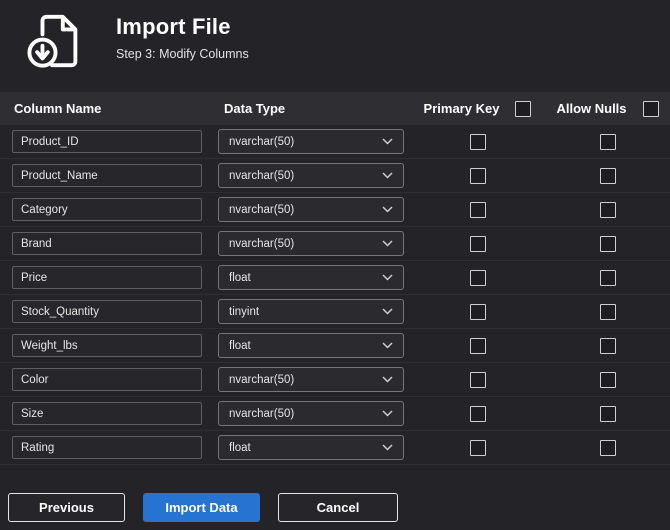 The height and width of the screenshot is (530, 670). I want to click on import-data-button: Import Data, so click(201, 507).